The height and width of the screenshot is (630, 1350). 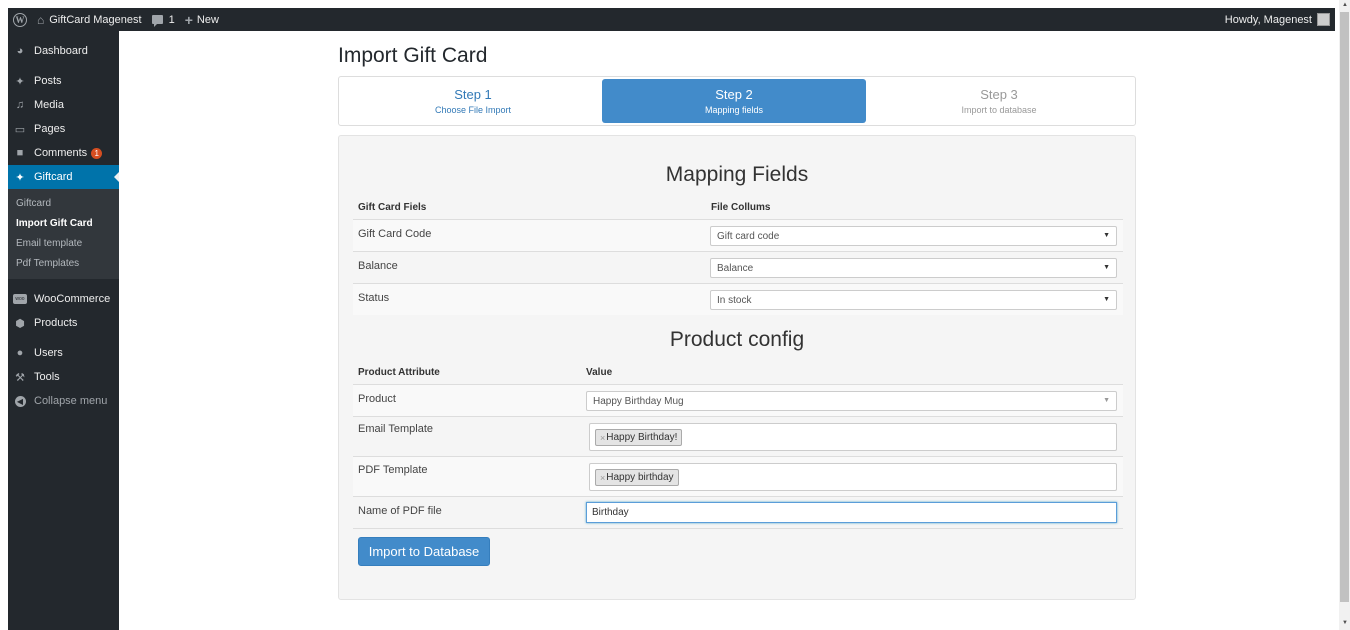 What do you see at coordinates (913, 236) in the screenshot?
I see `gift-card-code-select: Gift card code ▼` at bounding box center [913, 236].